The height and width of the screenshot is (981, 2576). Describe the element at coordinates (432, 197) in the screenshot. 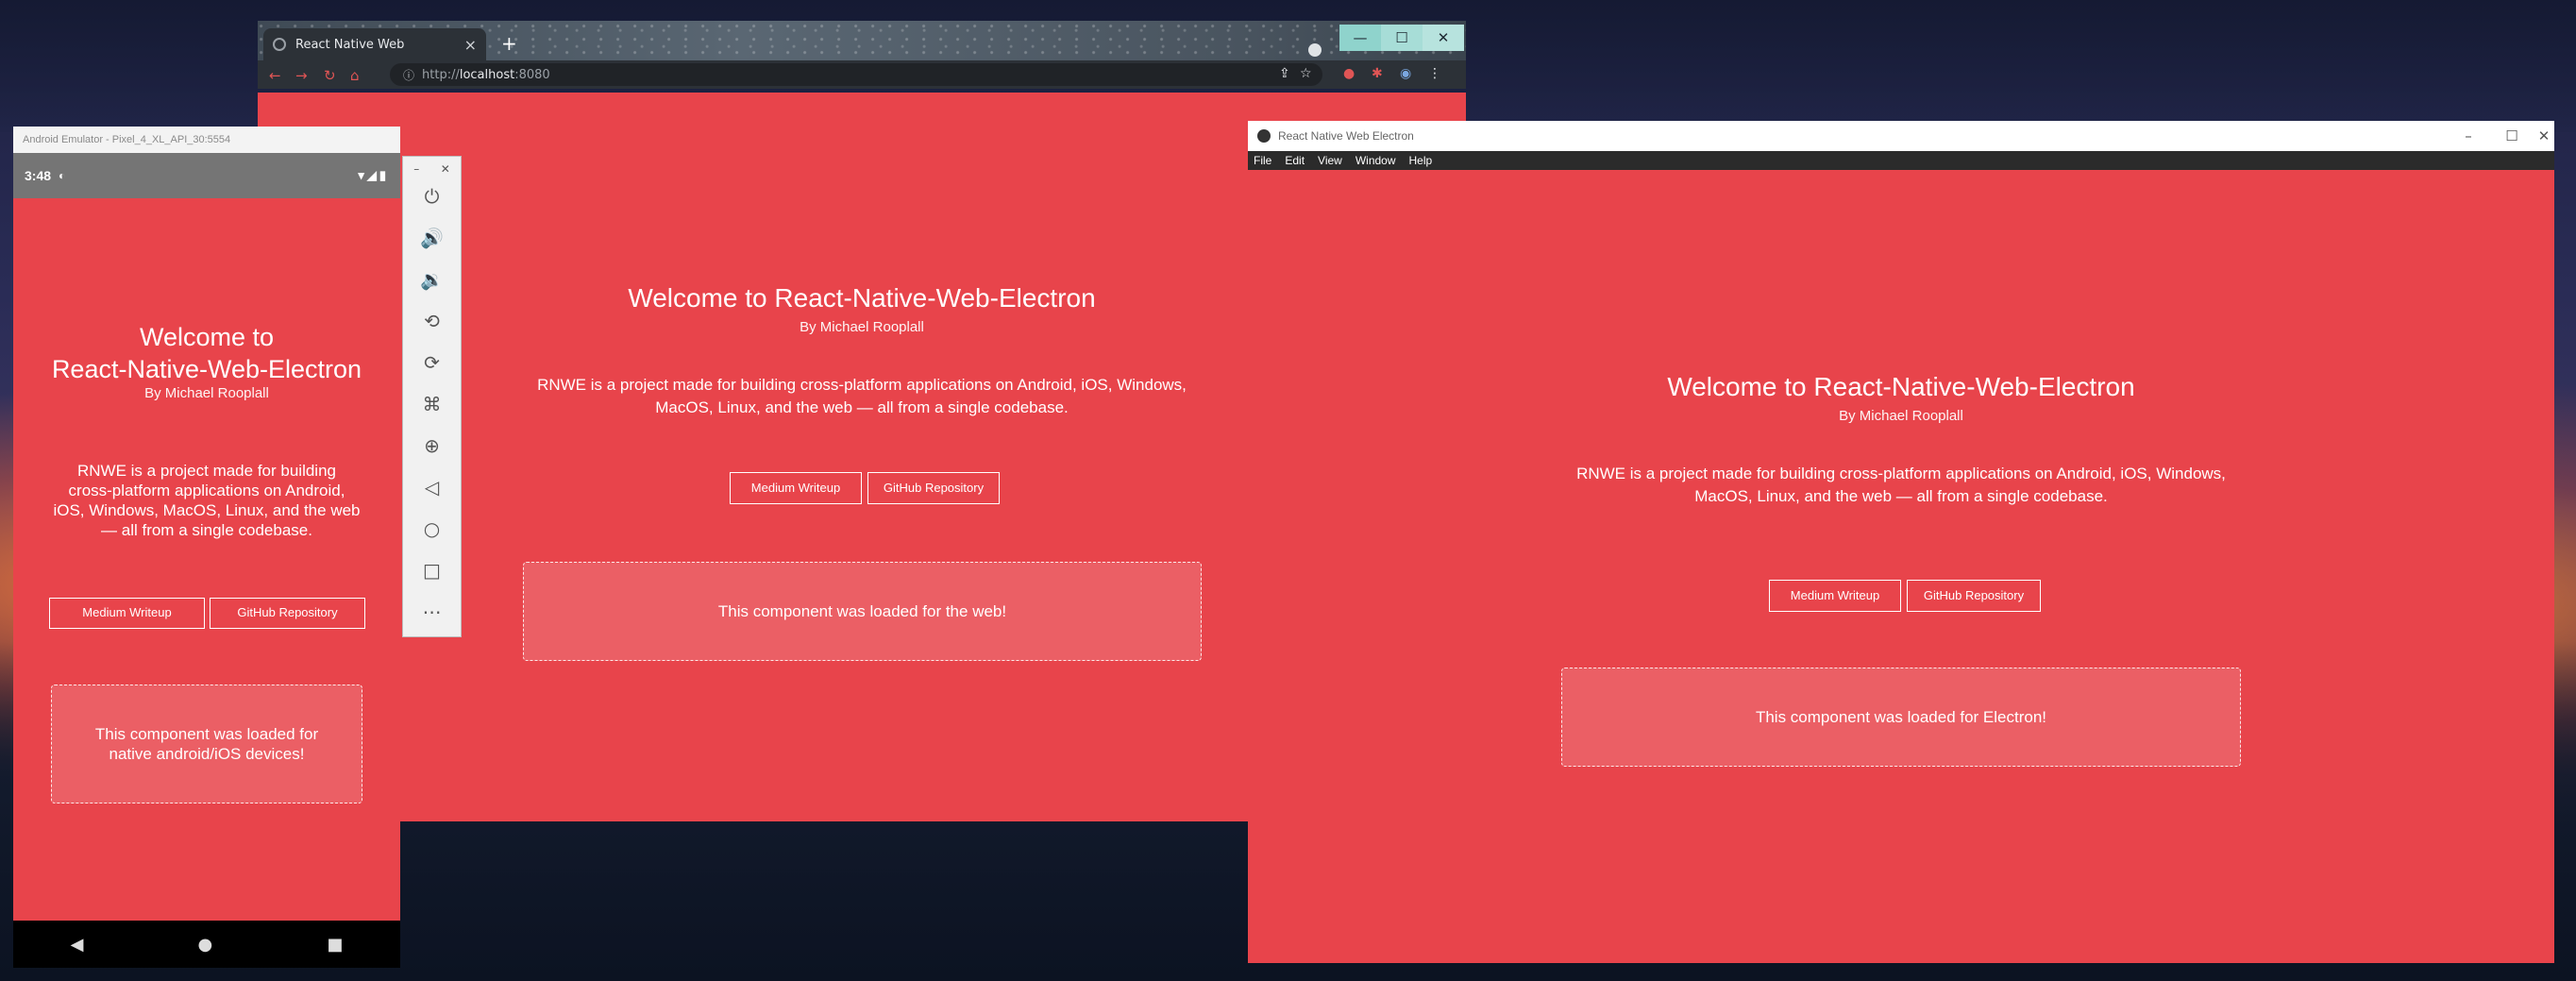

I see `power-icon: ⏻` at that location.